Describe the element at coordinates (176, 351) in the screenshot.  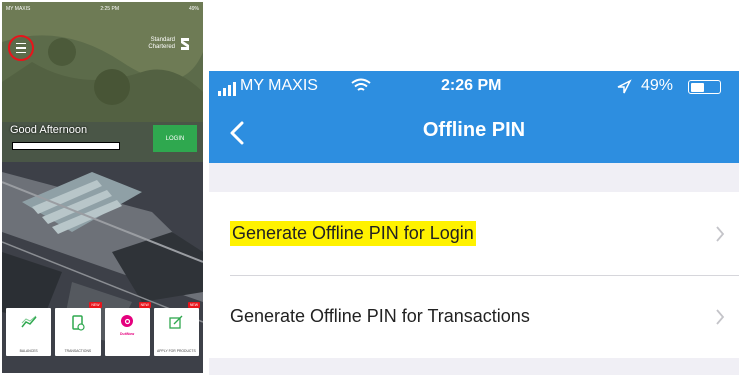
I see `tile-label: APPLY FOR PRODUCTS` at that location.